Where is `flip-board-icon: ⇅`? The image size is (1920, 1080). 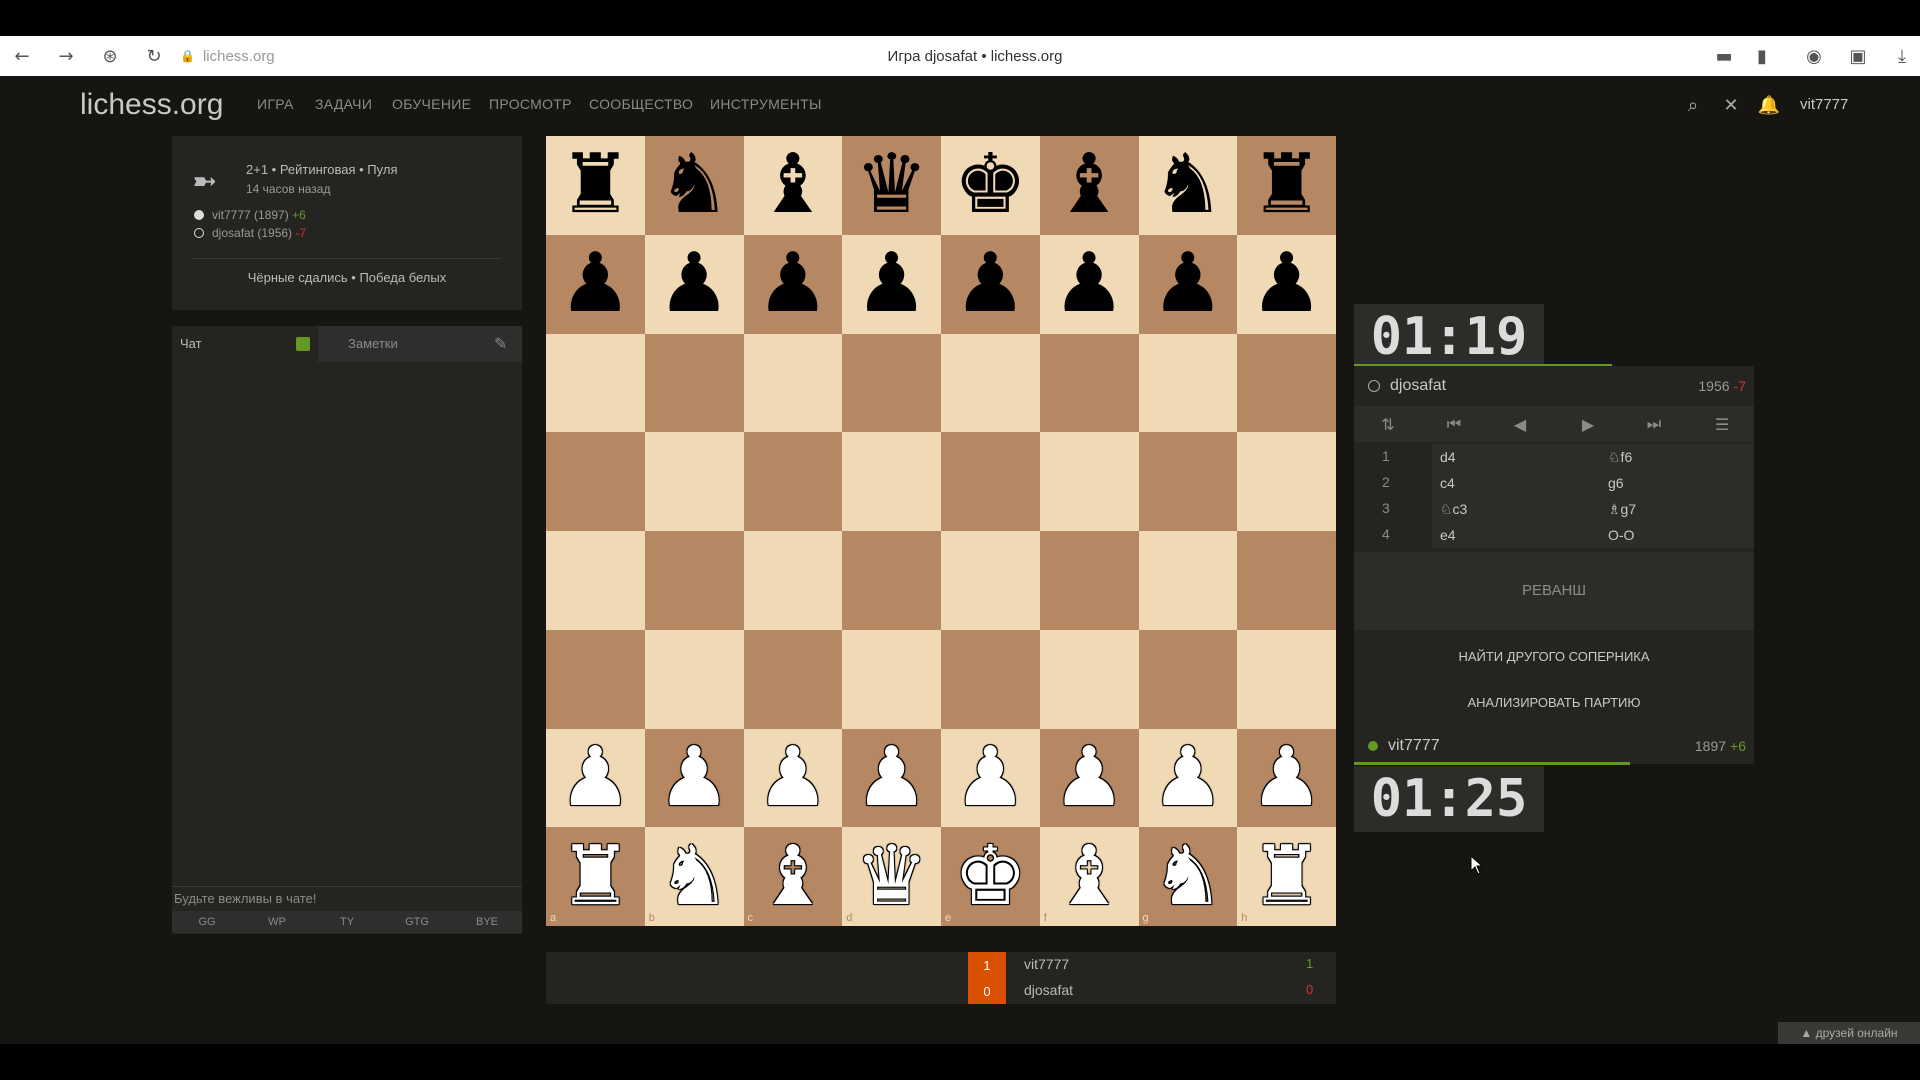 flip-board-icon: ⇅ is located at coordinates (1388, 424).